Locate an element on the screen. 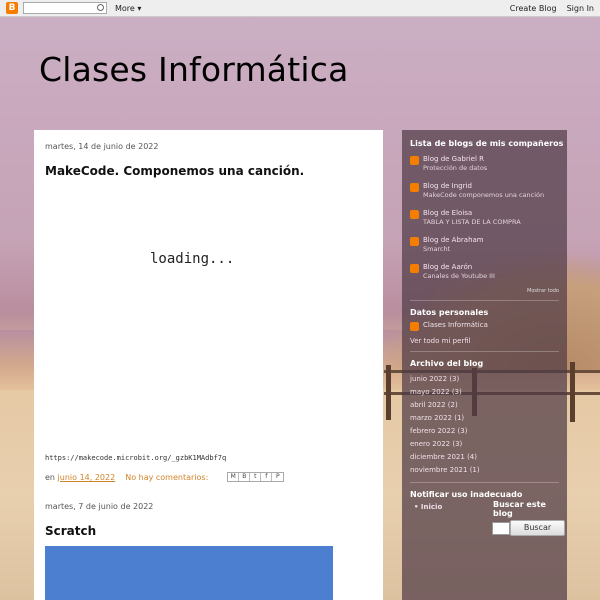 Image resolution: width=600 pixels, height=600 pixels. blog-search-input is located at coordinates (501, 528).